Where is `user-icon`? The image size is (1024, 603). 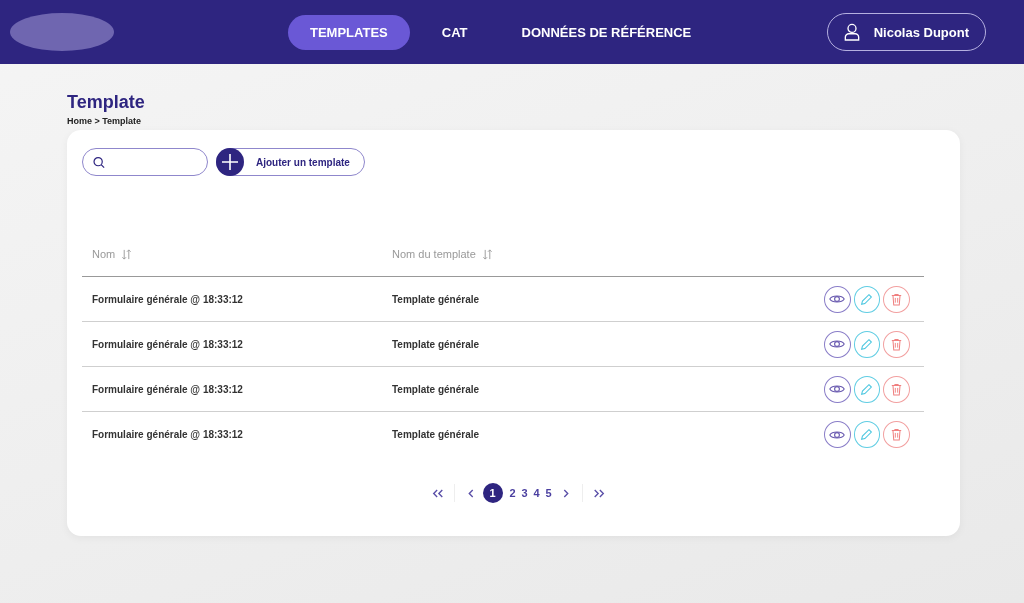 user-icon is located at coordinates (851, 32).